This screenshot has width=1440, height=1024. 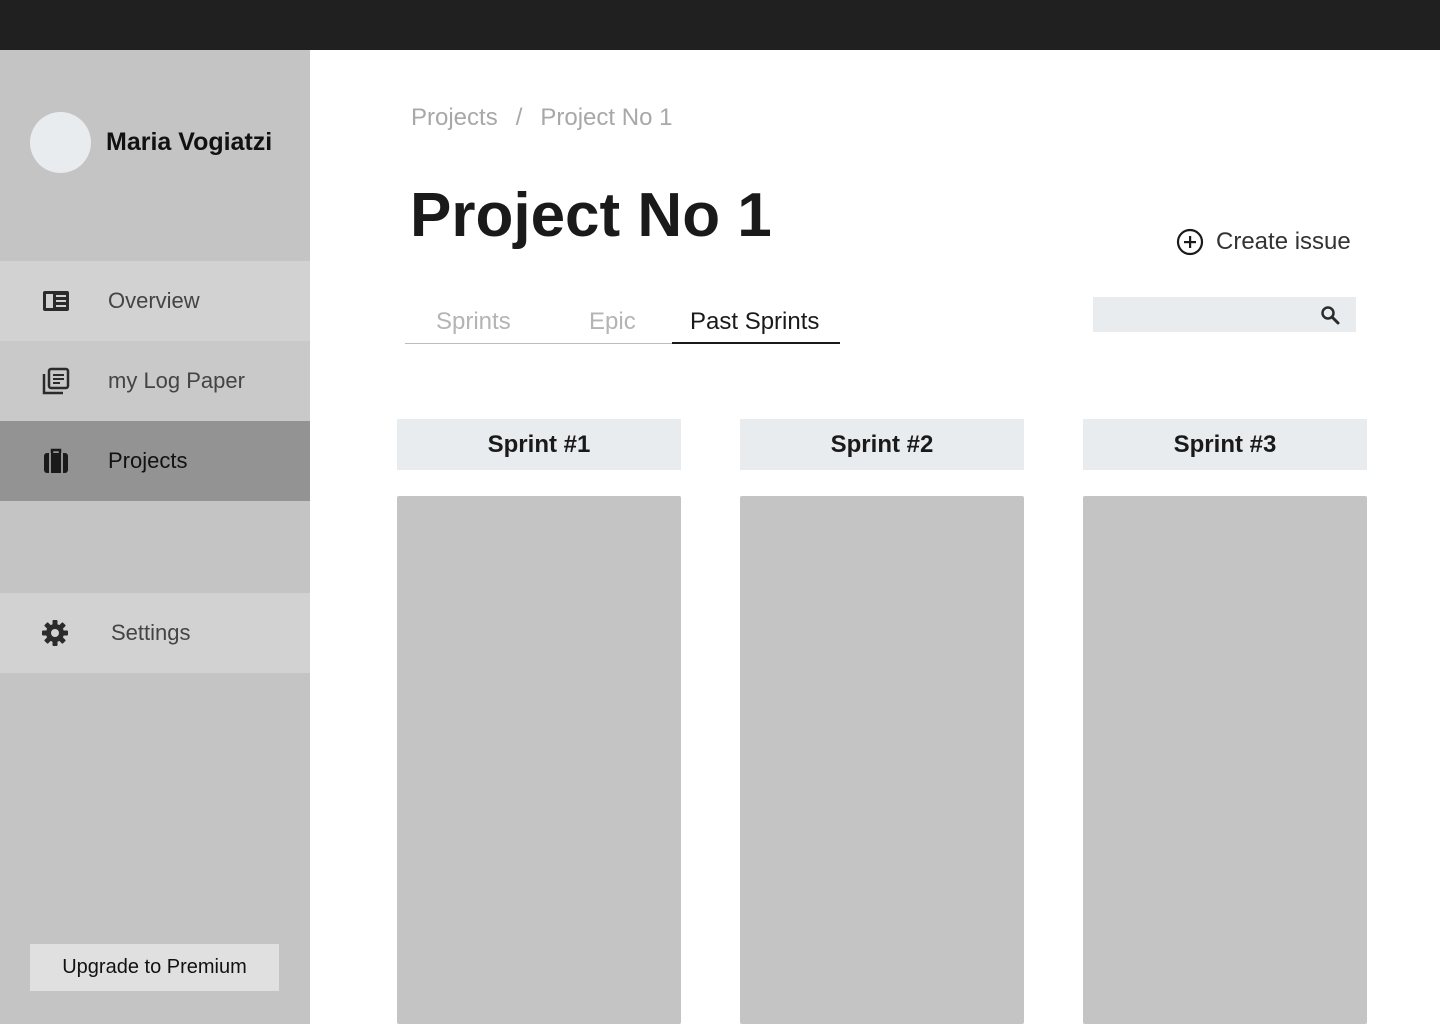 I want to click on create-issue-label: Create issue, so click(x=1283, y=241).